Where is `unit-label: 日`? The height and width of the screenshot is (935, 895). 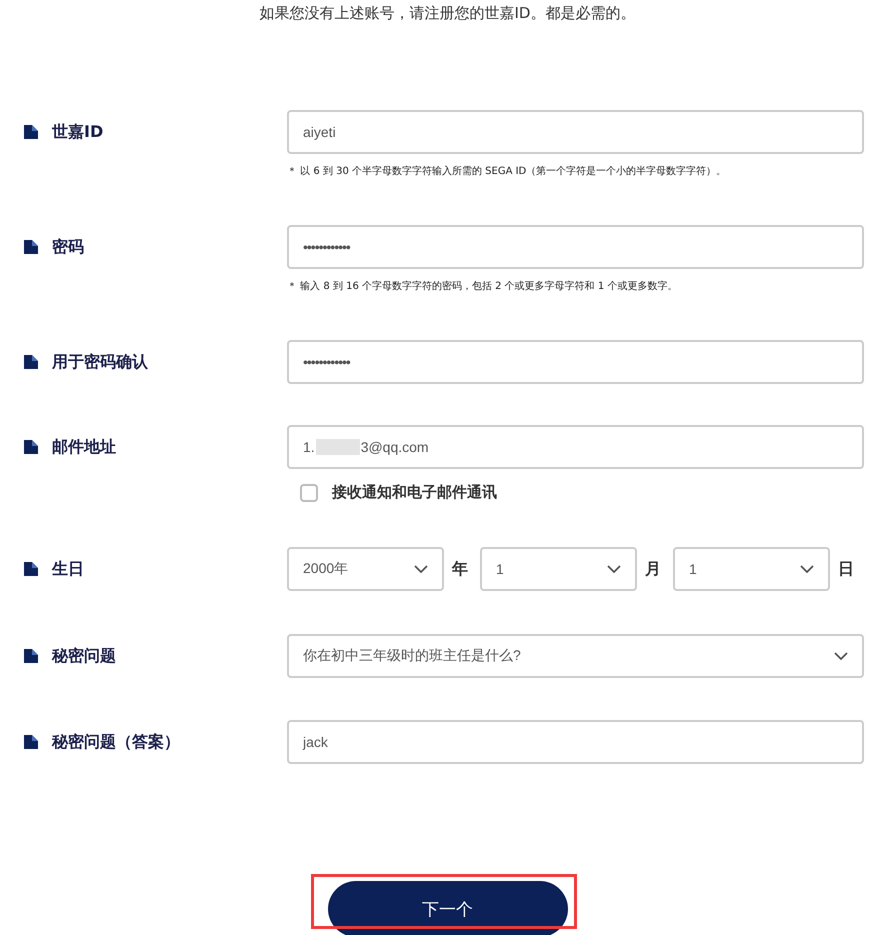 unit-label: 日 is located at coordinates (846, 569).